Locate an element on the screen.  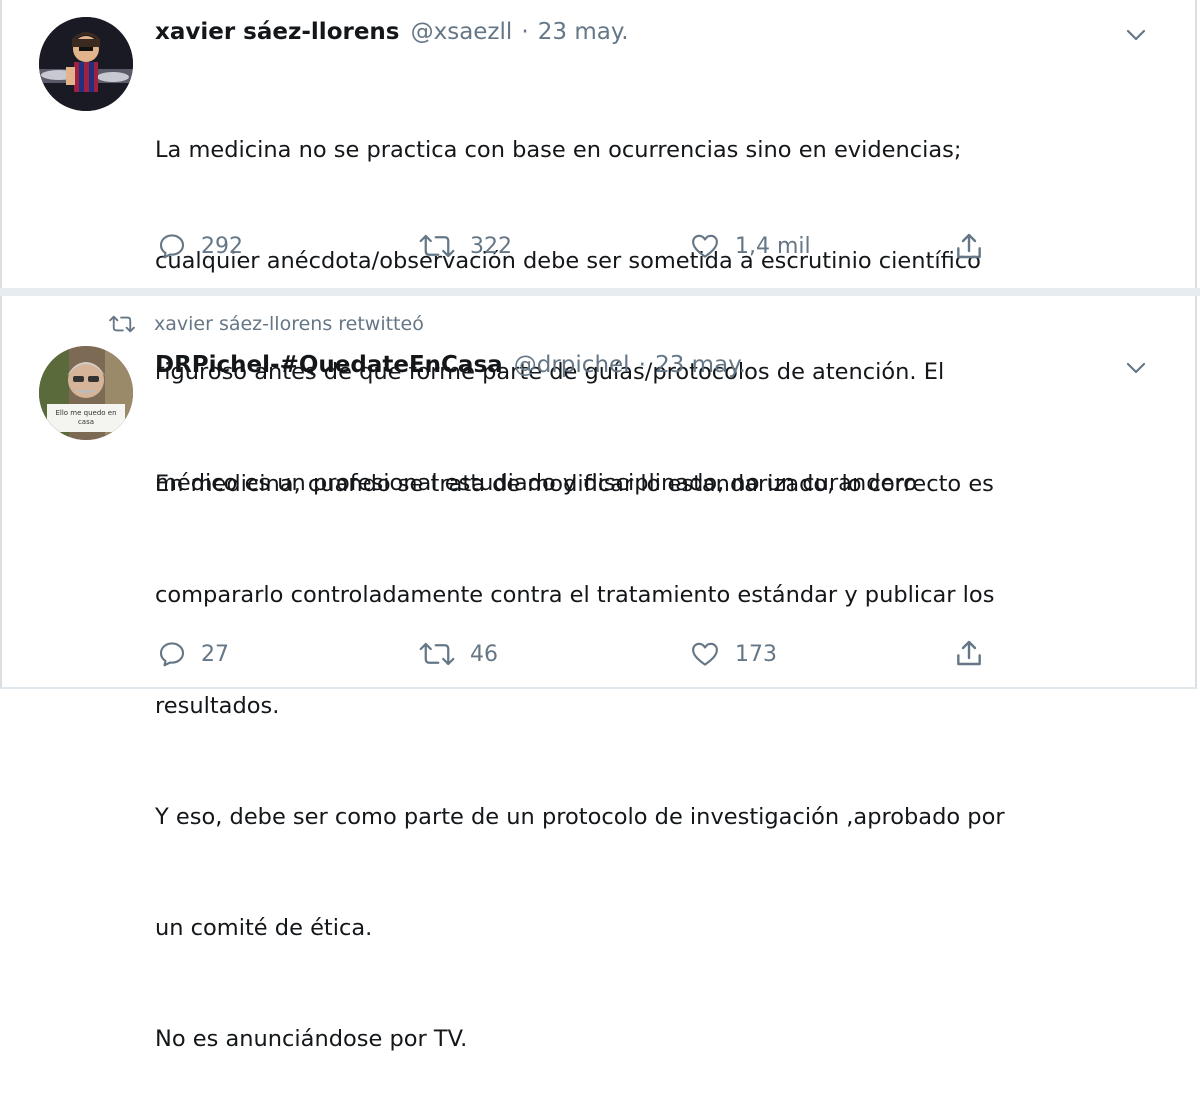
avatar-sign-text: Ello me quedo en casa is located at coordinates (86, 417).